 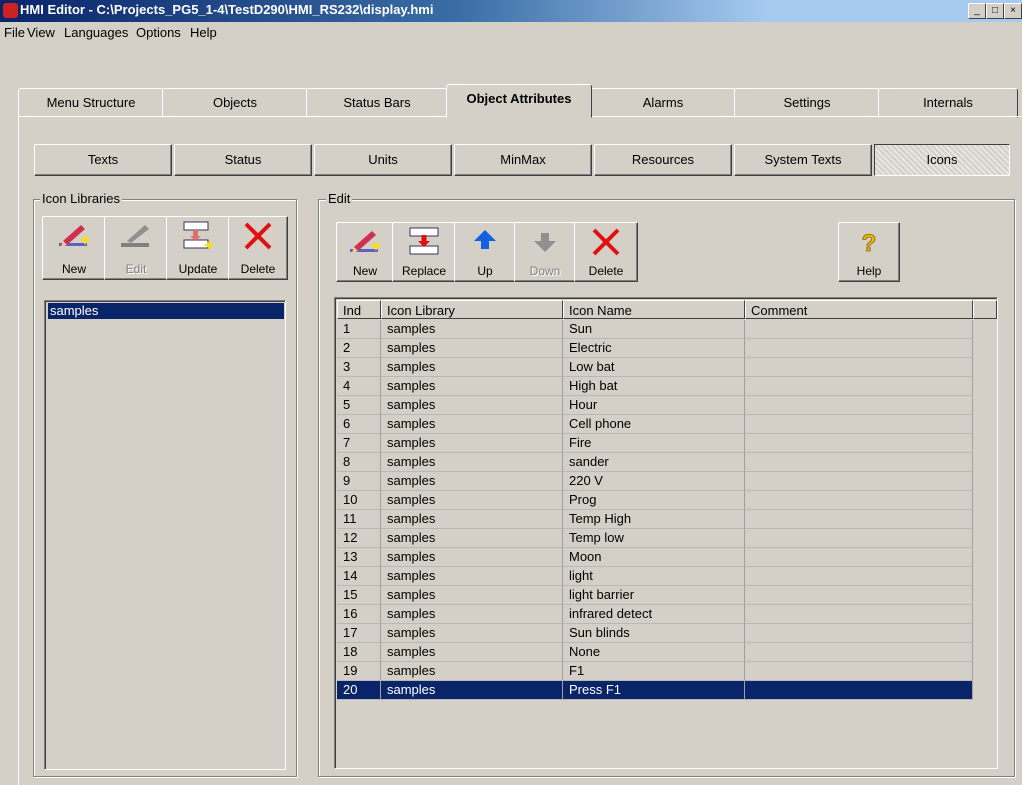 What do you see at coordinates (359, 538) in the screenshot?
I see `cell-ind: 12` at bounding box center [359, 538].